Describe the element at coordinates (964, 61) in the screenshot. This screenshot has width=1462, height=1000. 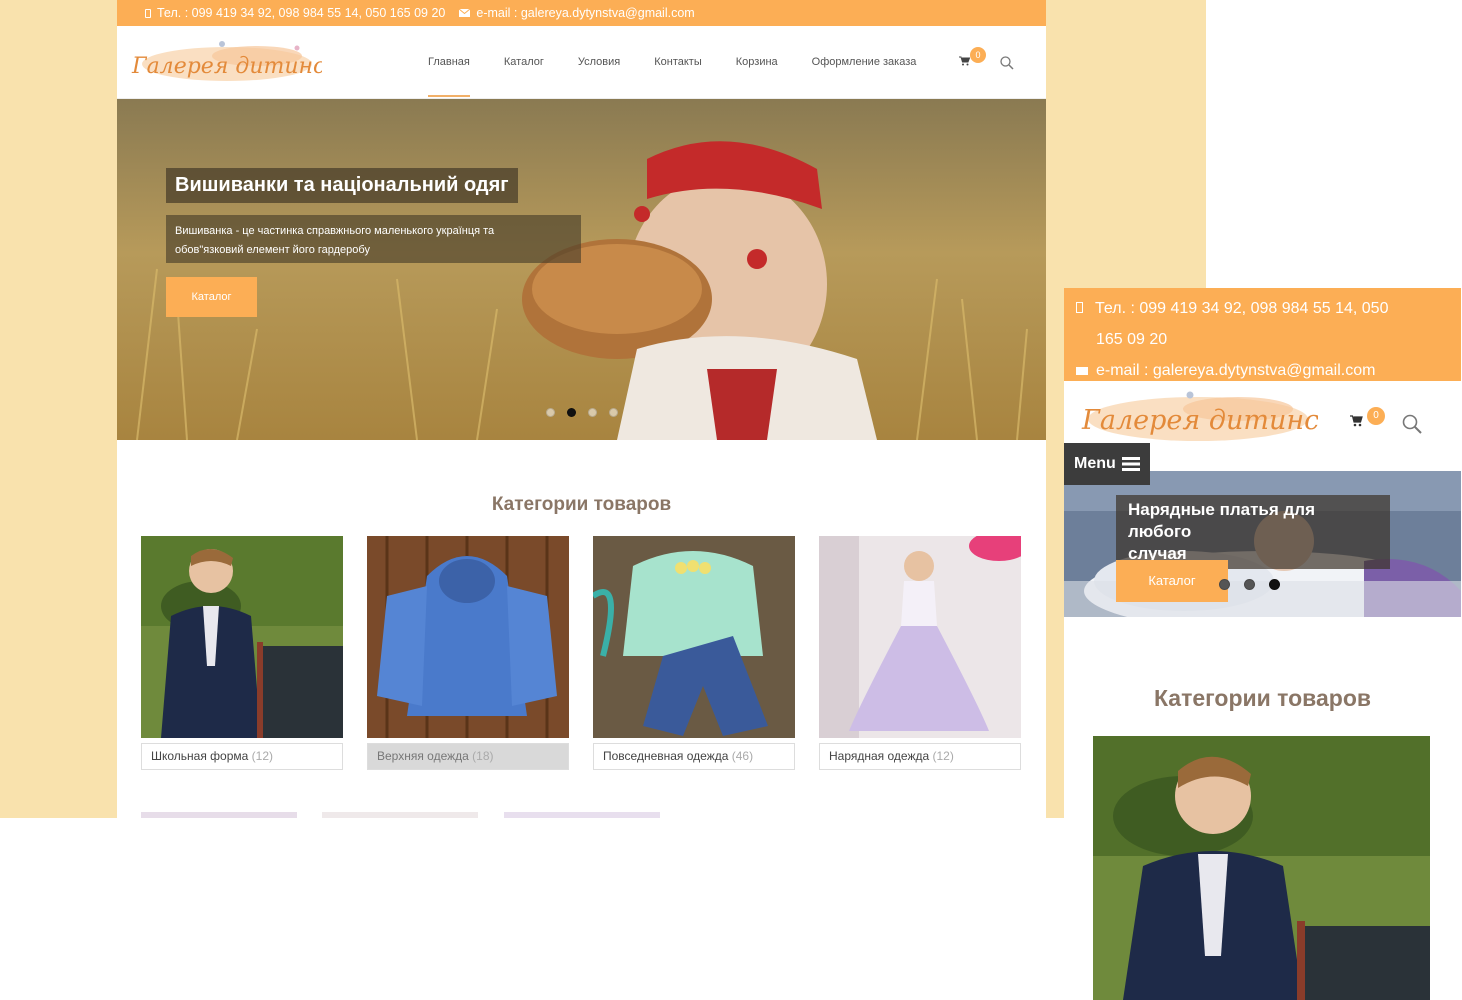
I see `cart-icon` at that location.